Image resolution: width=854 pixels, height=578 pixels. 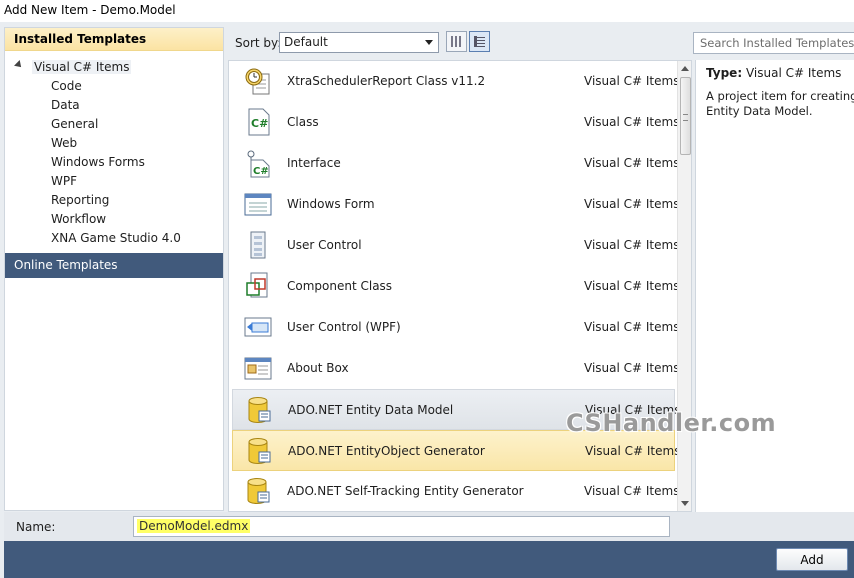 What do you see at coordinates (429, 42) in the screenshot?
I see `chevron-down-icon` at bounding box center [429, 42].